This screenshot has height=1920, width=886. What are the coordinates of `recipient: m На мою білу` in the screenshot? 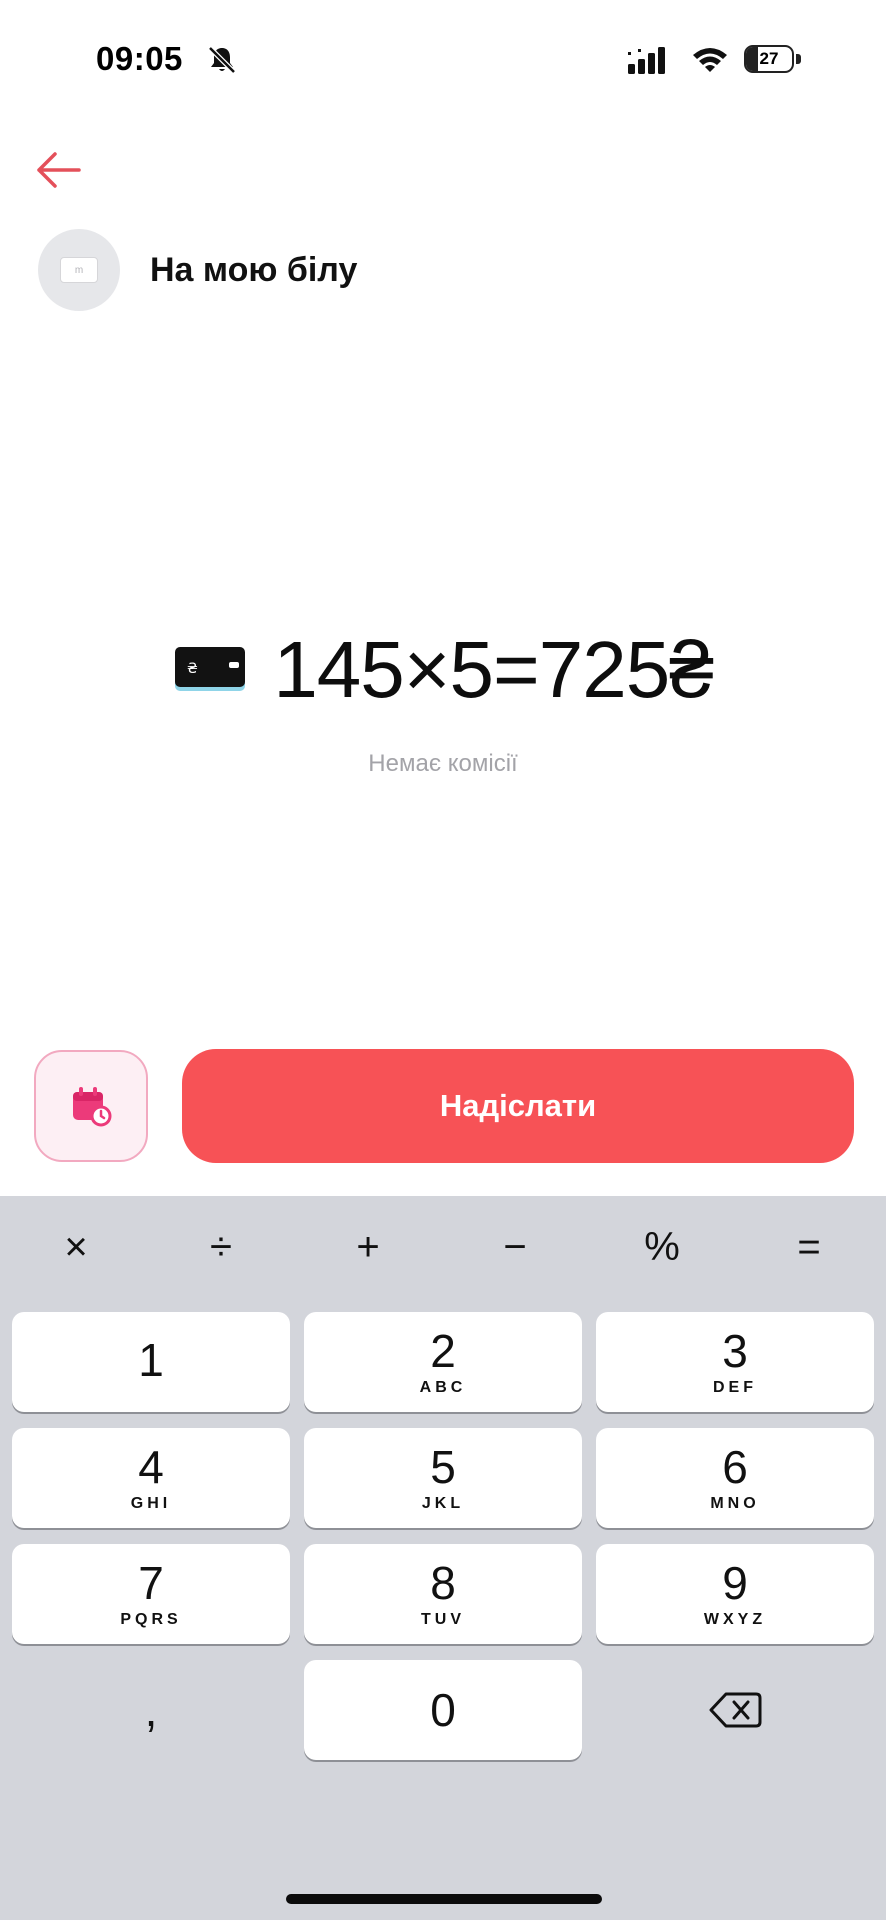 It's located at (197, 270).